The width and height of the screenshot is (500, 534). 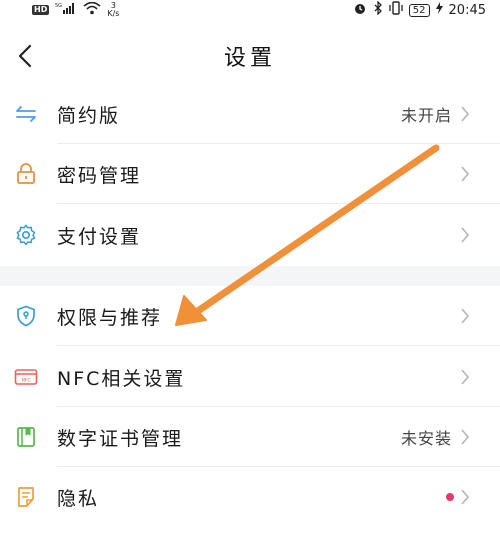 What do you see at coordinates (120, 438) in the screenshot?
I see `settings-label: 数字证书管理` at bounding box center [120, 438].